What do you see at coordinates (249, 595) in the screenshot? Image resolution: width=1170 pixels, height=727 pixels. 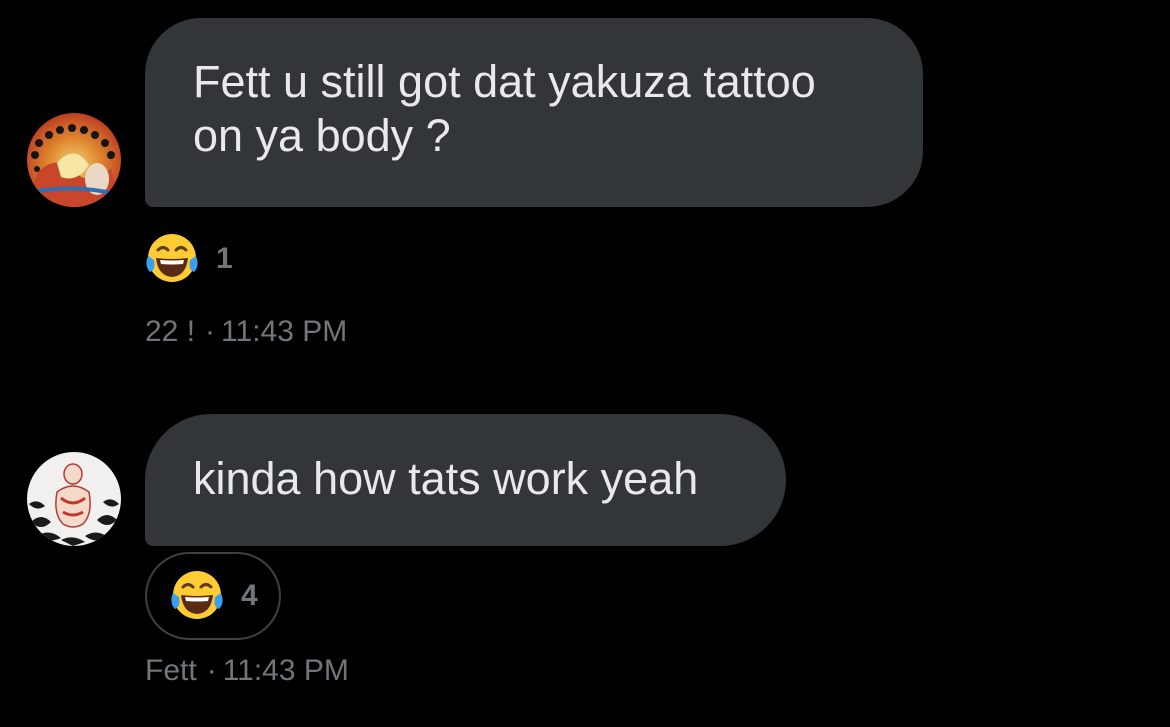 I see `reaction-count: 4` at bounding box center [249, 595].